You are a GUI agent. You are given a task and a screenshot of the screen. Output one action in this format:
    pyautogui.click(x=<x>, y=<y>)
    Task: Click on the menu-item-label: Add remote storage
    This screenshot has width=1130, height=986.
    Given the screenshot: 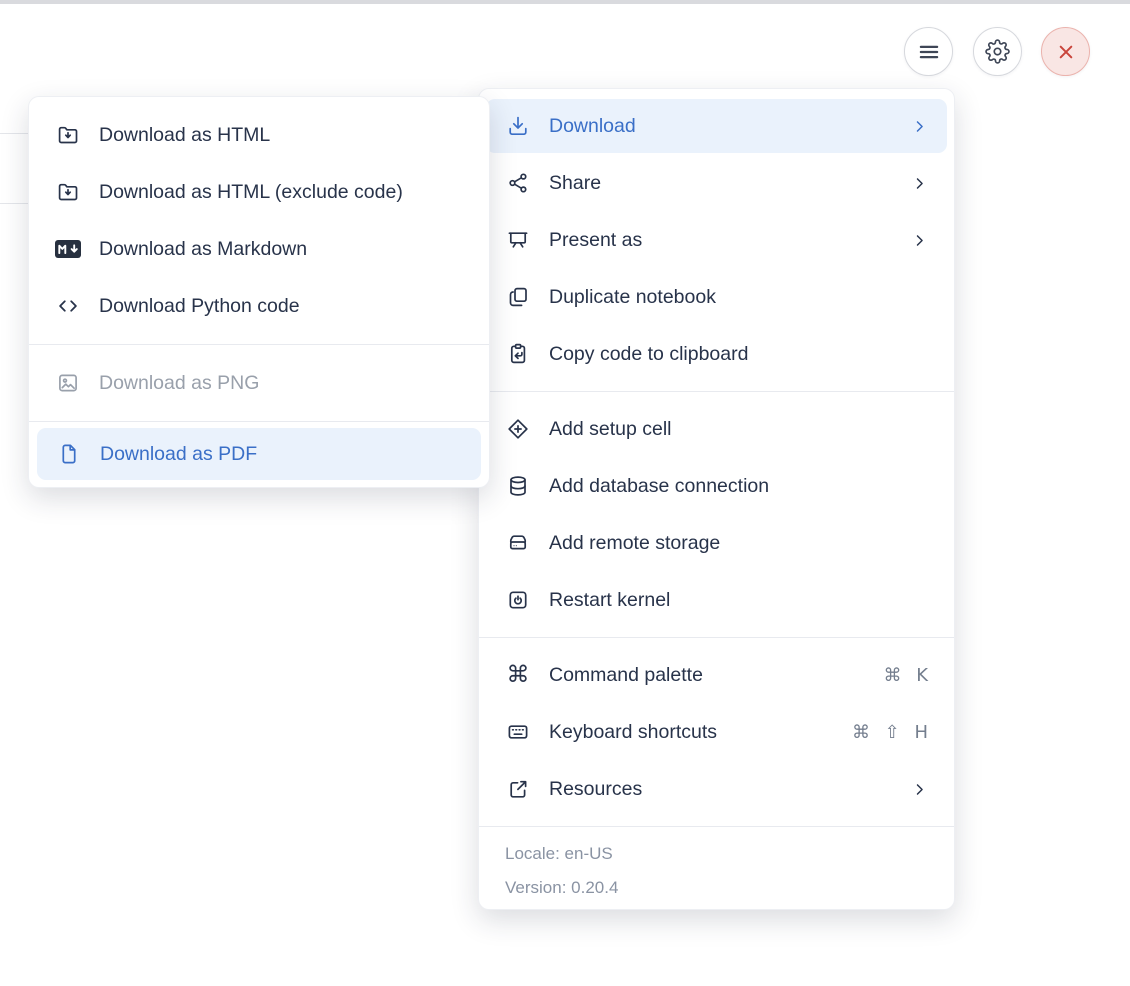 What is the action you would take?
    pyautogui.click(x=635, y=542)
    